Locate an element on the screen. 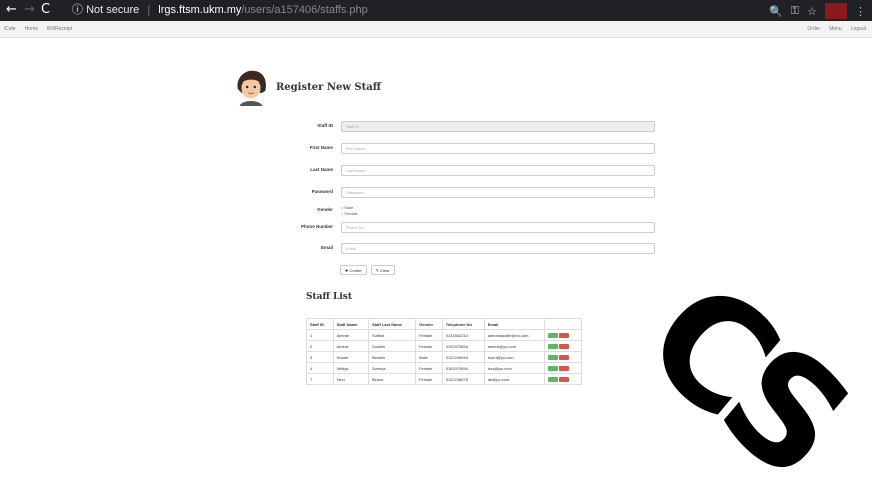  cell-staff-id: 3 is located at coordinates (320, 357).